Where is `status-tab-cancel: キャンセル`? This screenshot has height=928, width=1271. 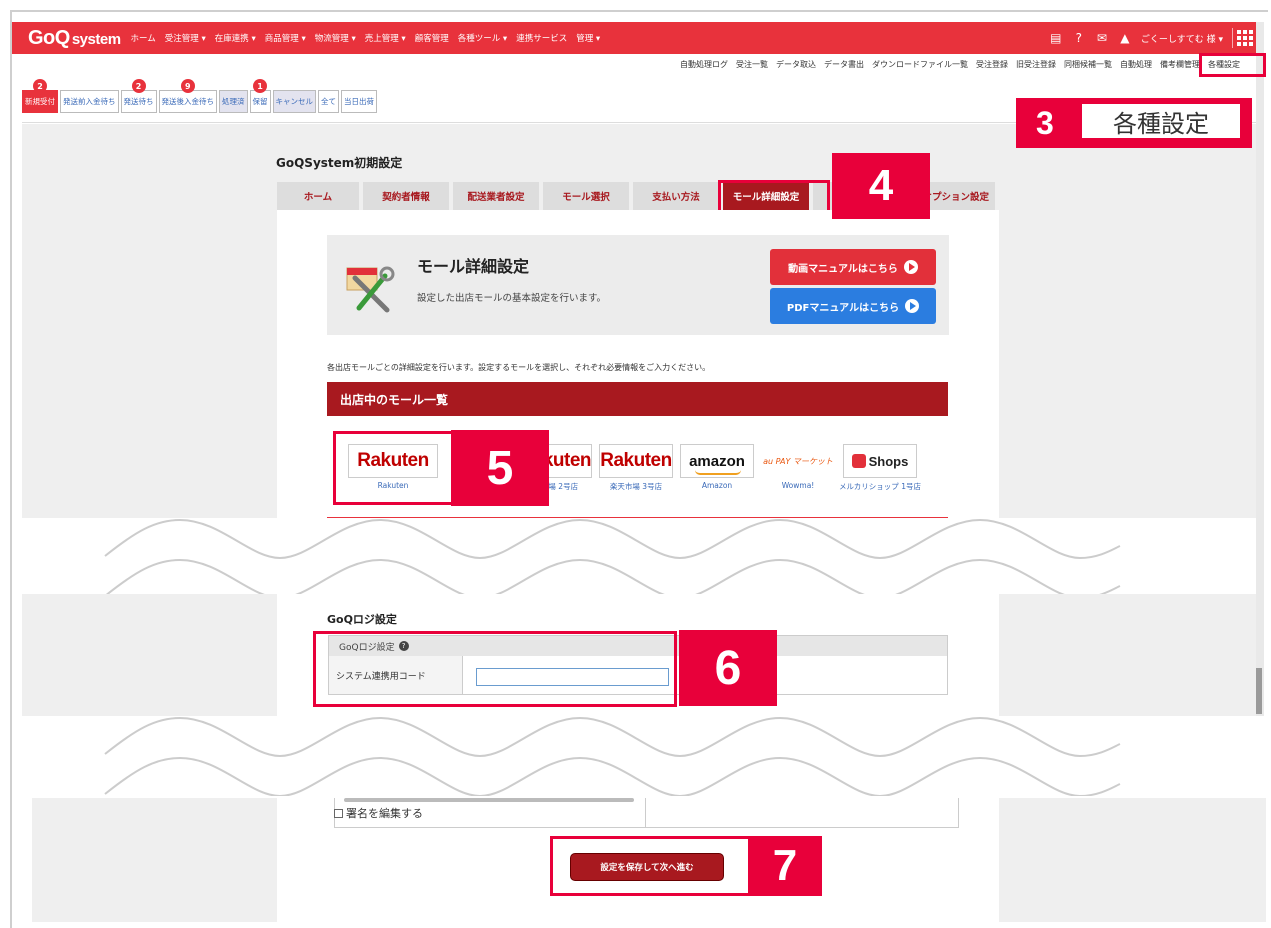
status-tab-cancel: キャンセル is located at coordinates (294, 101).